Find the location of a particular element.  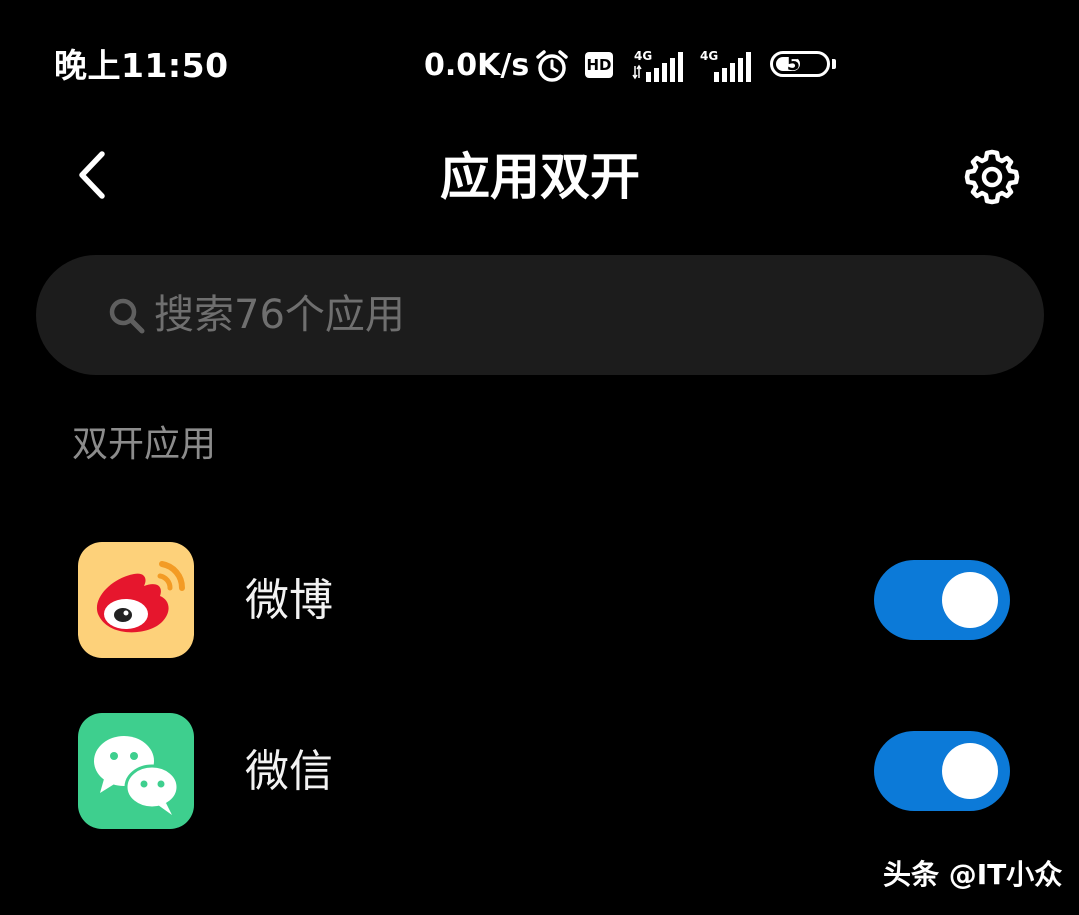

app-name: 微博 is located at coordinates (289, 600).